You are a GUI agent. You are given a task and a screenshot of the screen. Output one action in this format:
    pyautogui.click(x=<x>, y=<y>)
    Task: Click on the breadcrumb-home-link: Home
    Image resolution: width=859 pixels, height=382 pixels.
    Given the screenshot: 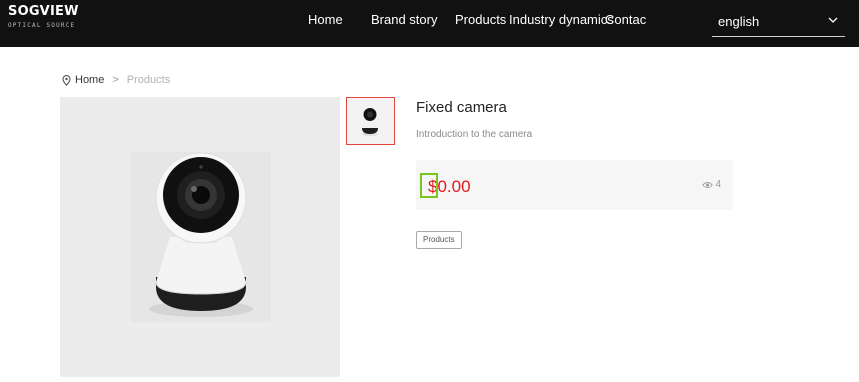 What is the action you would take?
    pyautogui.click(x=89, y=80)
    